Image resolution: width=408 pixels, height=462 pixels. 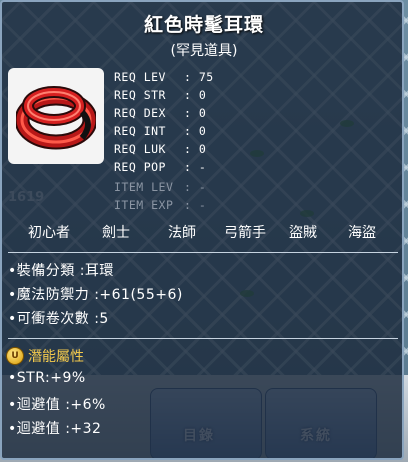 What do you see at coordinates (160, 131) in the screenshot?
I see `req-int: REQ INT: 0` at bounding box center [160, 131].